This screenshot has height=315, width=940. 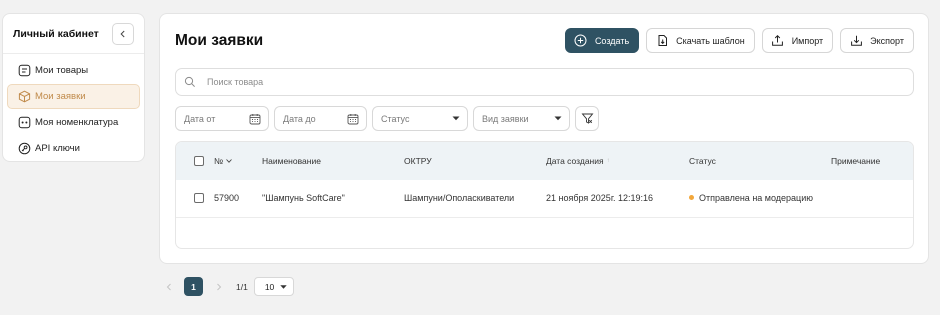 I want to click on request-type-select: Вид заявки, so click(x=521, y=118).